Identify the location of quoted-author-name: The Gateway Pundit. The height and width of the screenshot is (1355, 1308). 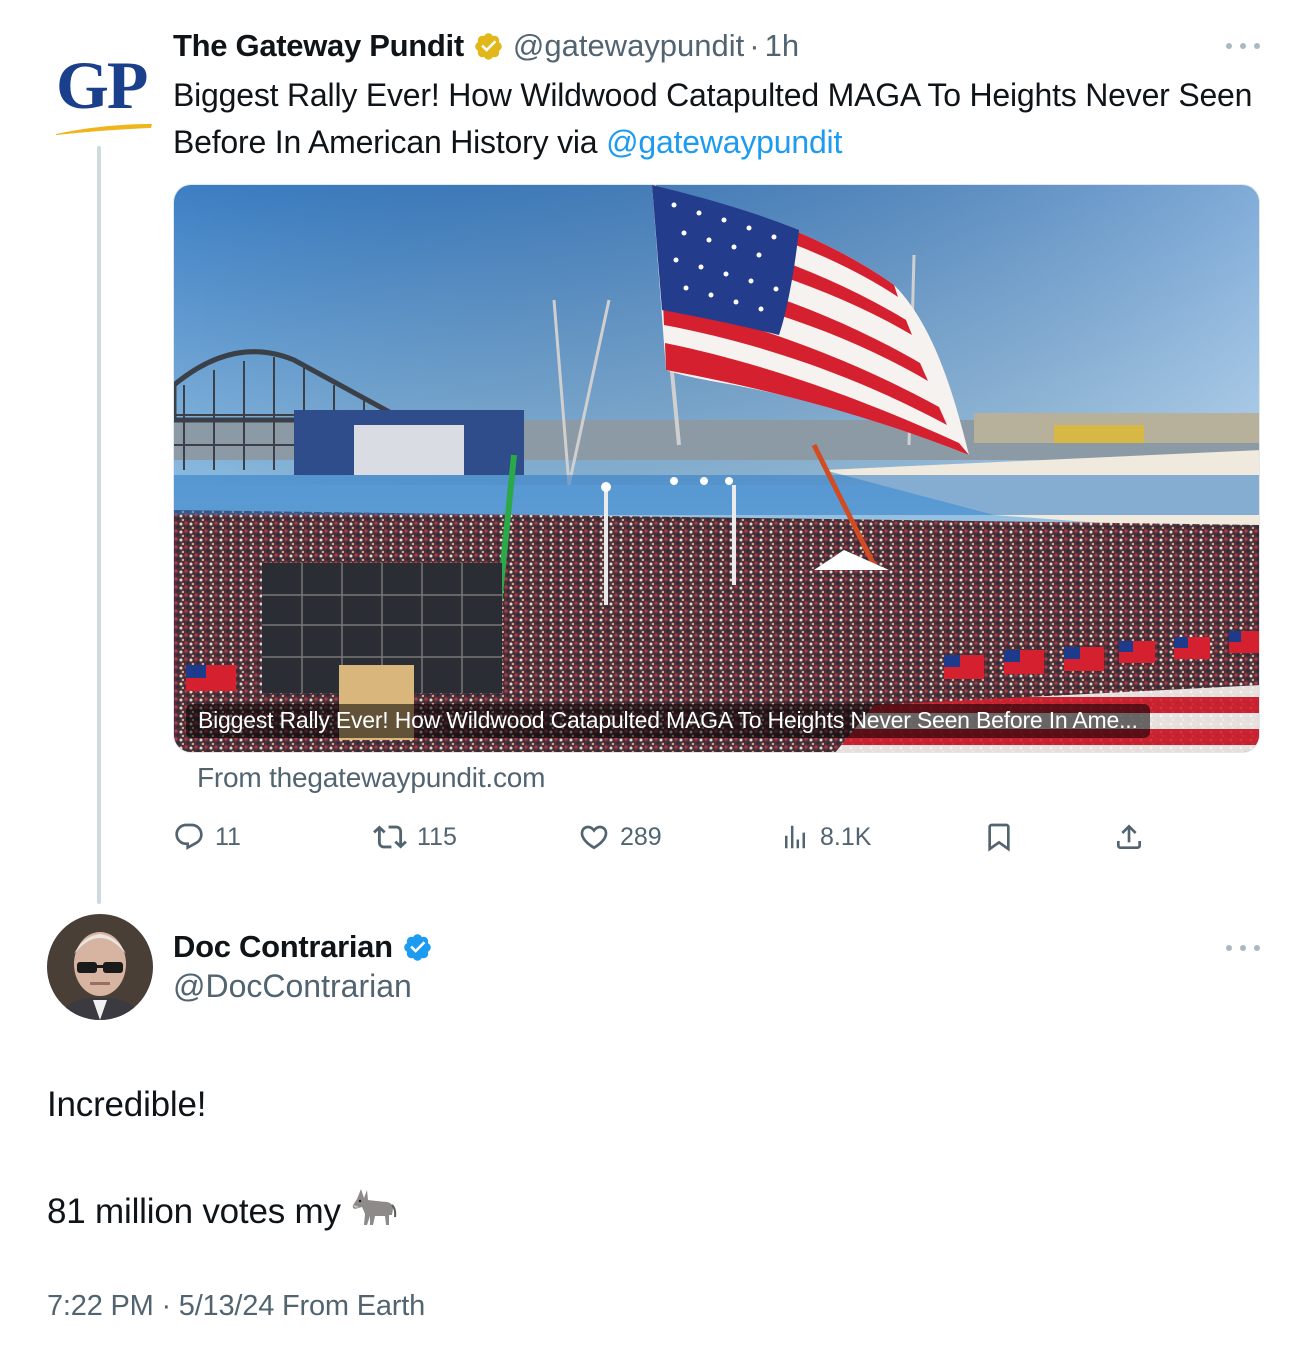
(318, 46).